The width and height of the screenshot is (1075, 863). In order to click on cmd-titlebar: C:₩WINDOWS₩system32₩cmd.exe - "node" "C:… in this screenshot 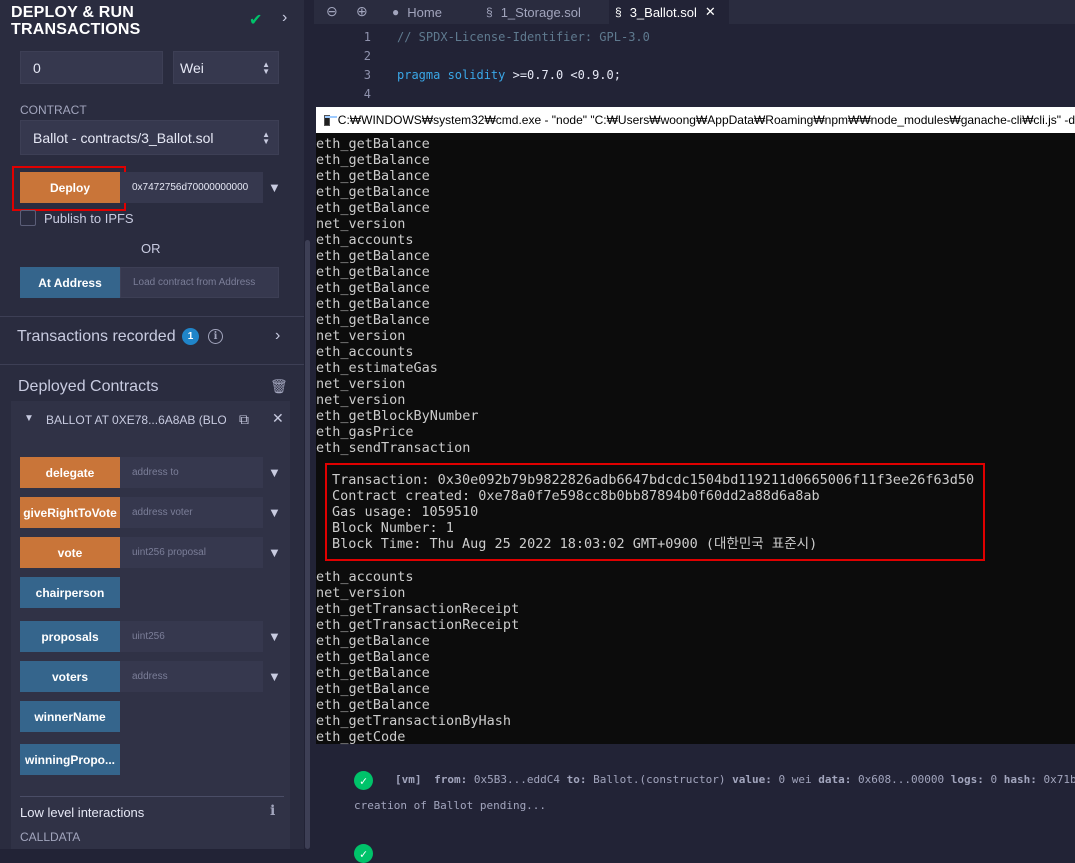, I will do `click(695, 120)`.